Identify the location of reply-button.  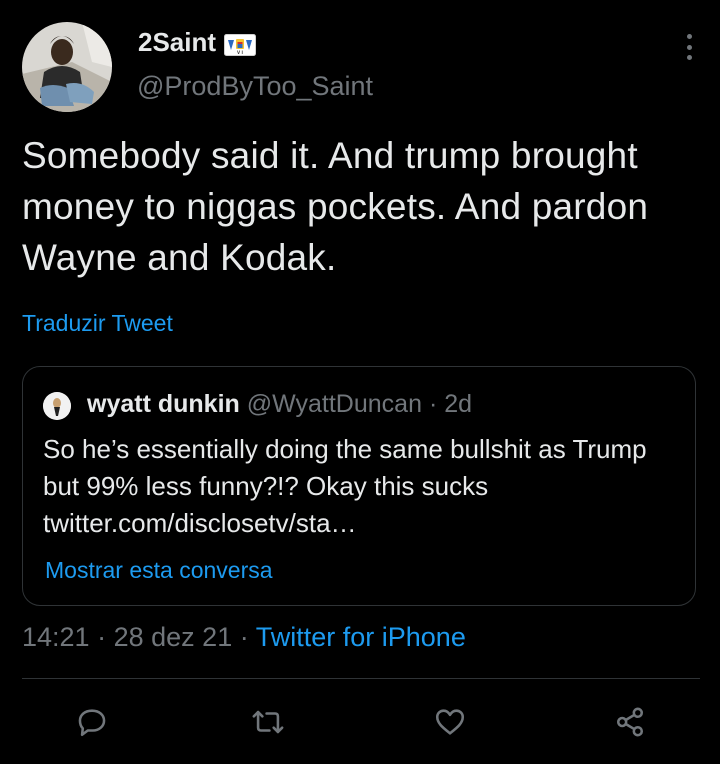
(92, 722).